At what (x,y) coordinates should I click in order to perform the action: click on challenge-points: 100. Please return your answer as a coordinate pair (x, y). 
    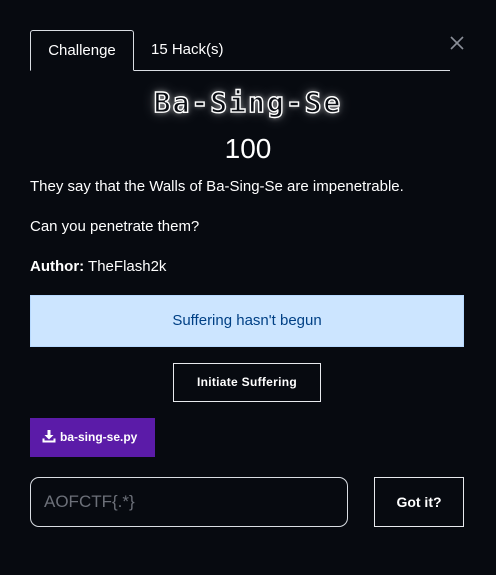
    Looking at the image, I should click on (248, 148).